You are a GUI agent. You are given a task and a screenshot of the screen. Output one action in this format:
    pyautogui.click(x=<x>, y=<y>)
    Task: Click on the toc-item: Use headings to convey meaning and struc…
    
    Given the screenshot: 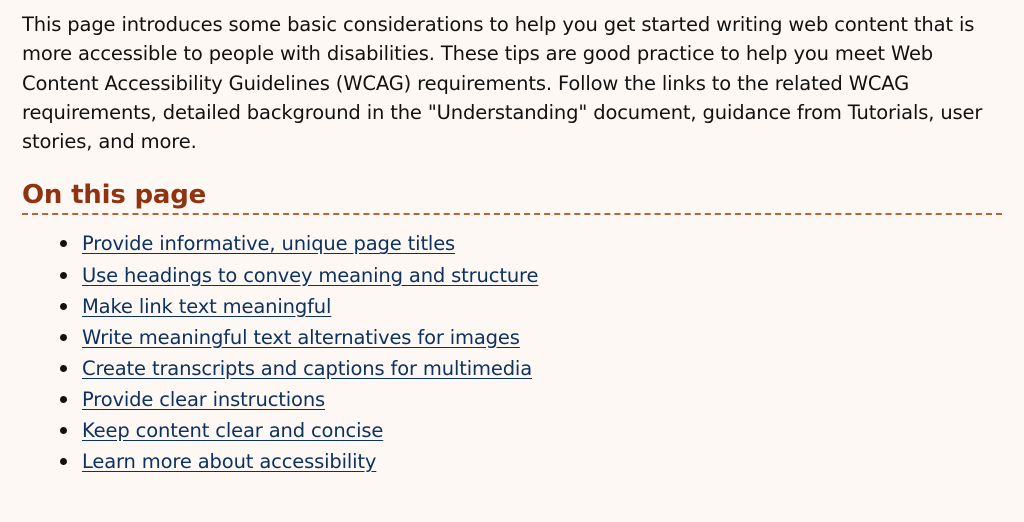 What is the action you would take?
    pyautogui.click(x=531, y=275)
    